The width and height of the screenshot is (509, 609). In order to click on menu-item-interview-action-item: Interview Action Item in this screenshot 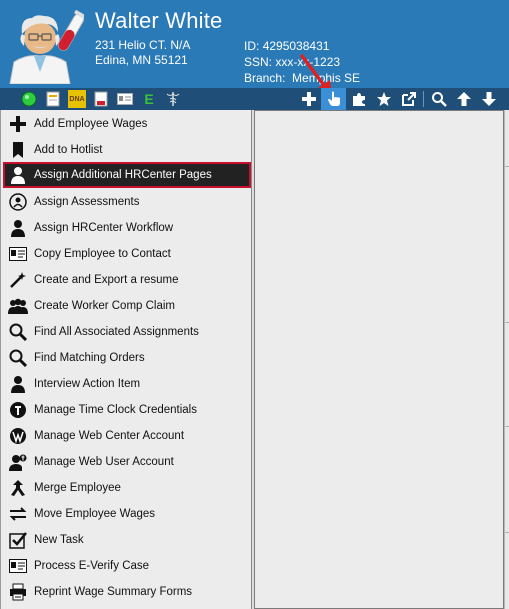, I will do `click(127, 384)`.